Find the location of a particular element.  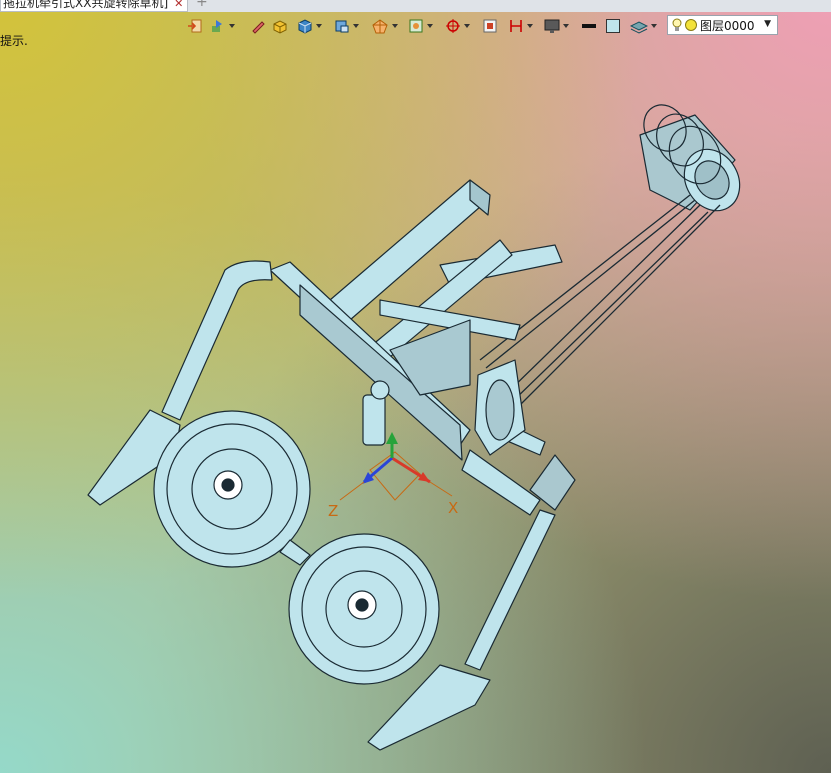

chevron-down-icon: ▼ is located at coordinates (767, 24).